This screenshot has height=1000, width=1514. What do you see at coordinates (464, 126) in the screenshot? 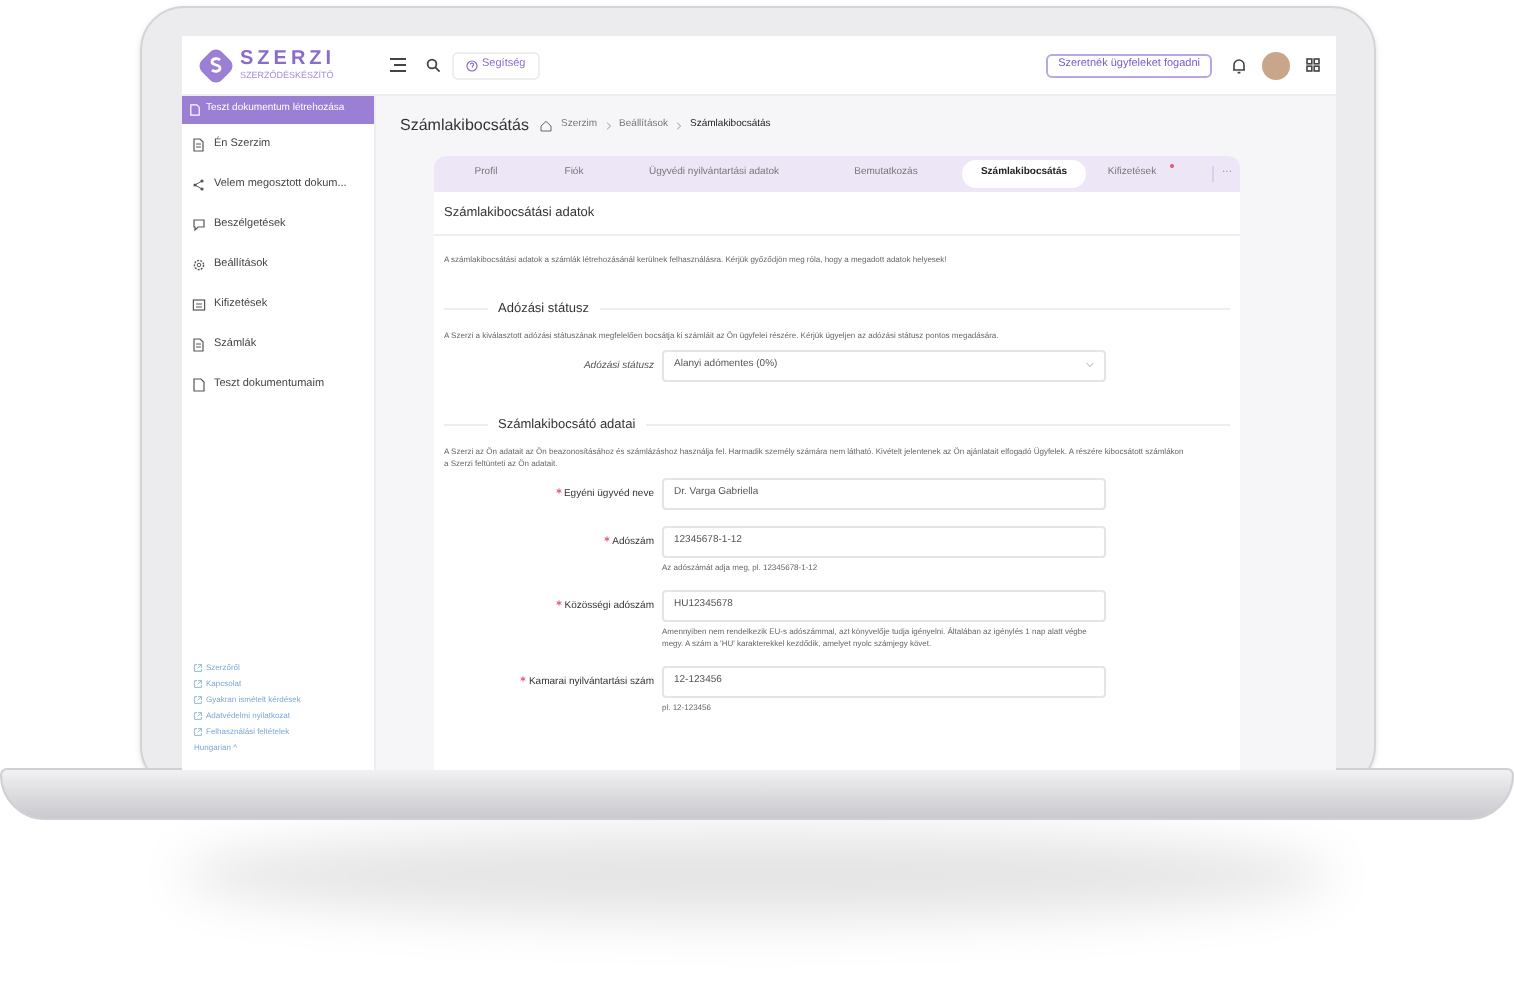
I see `page-title: Számlakibocsátás` at bounding box center [464, 126].